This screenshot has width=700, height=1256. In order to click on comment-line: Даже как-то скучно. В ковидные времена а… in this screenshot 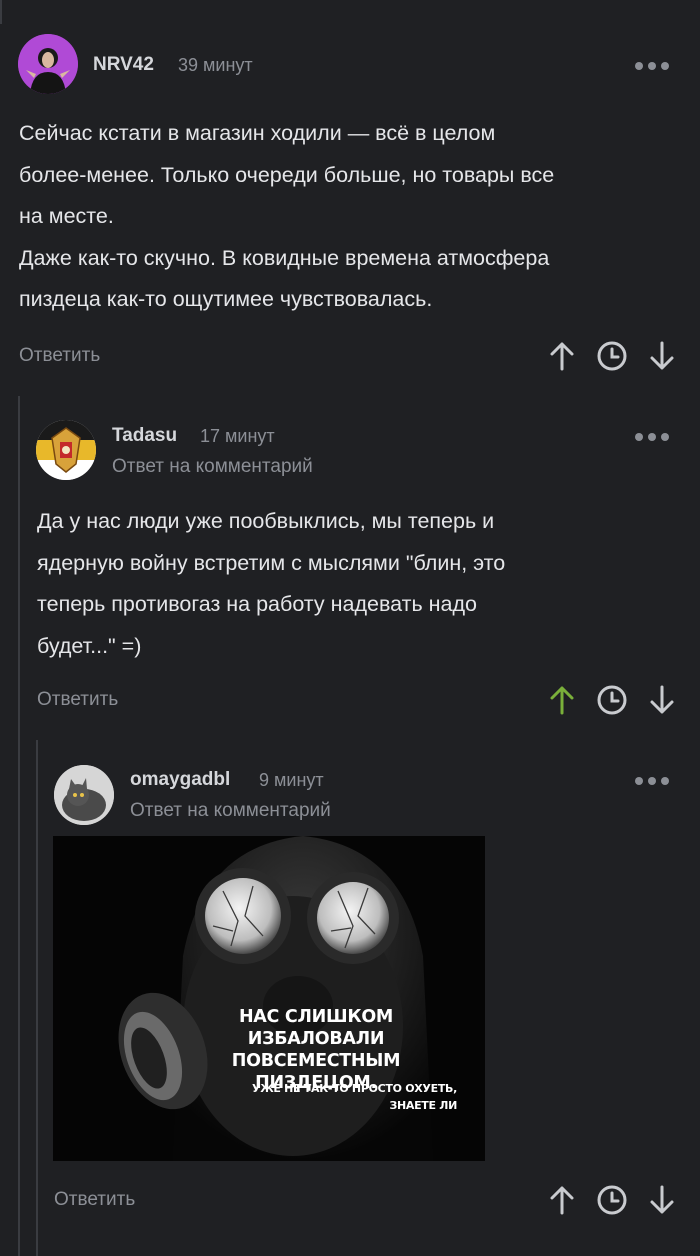, I will do `click(284, 257)`.